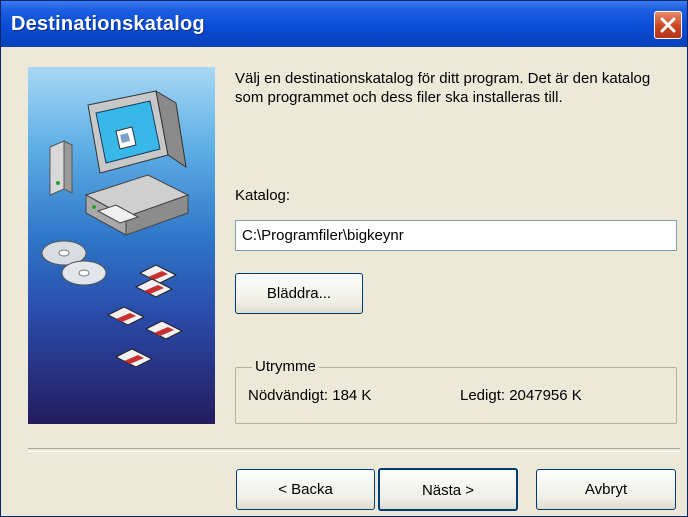  Describe the element at coordinates (310, 395) in the screenshot. I see `required-space: Nödvändigt: 184 K` at that location.